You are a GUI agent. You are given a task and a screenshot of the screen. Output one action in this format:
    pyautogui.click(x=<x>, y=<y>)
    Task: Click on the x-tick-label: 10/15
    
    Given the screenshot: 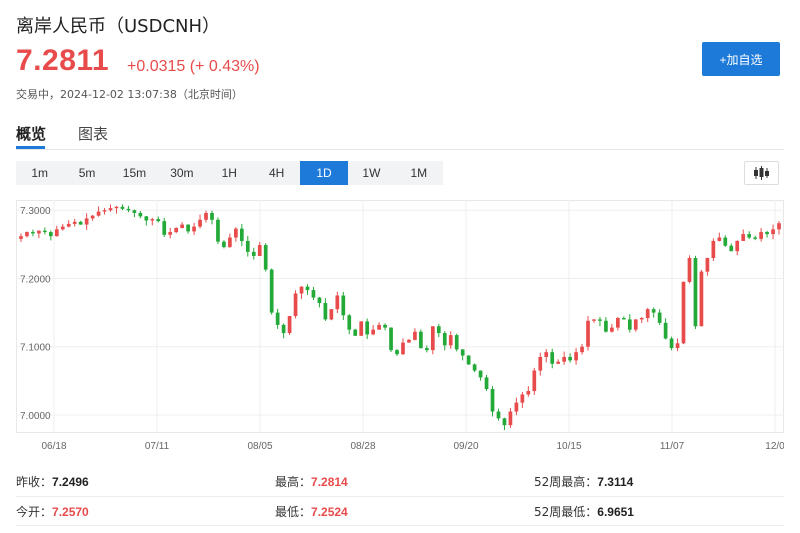 What is the action you would take?
    pyautogui.click(x=568, y=446)
    